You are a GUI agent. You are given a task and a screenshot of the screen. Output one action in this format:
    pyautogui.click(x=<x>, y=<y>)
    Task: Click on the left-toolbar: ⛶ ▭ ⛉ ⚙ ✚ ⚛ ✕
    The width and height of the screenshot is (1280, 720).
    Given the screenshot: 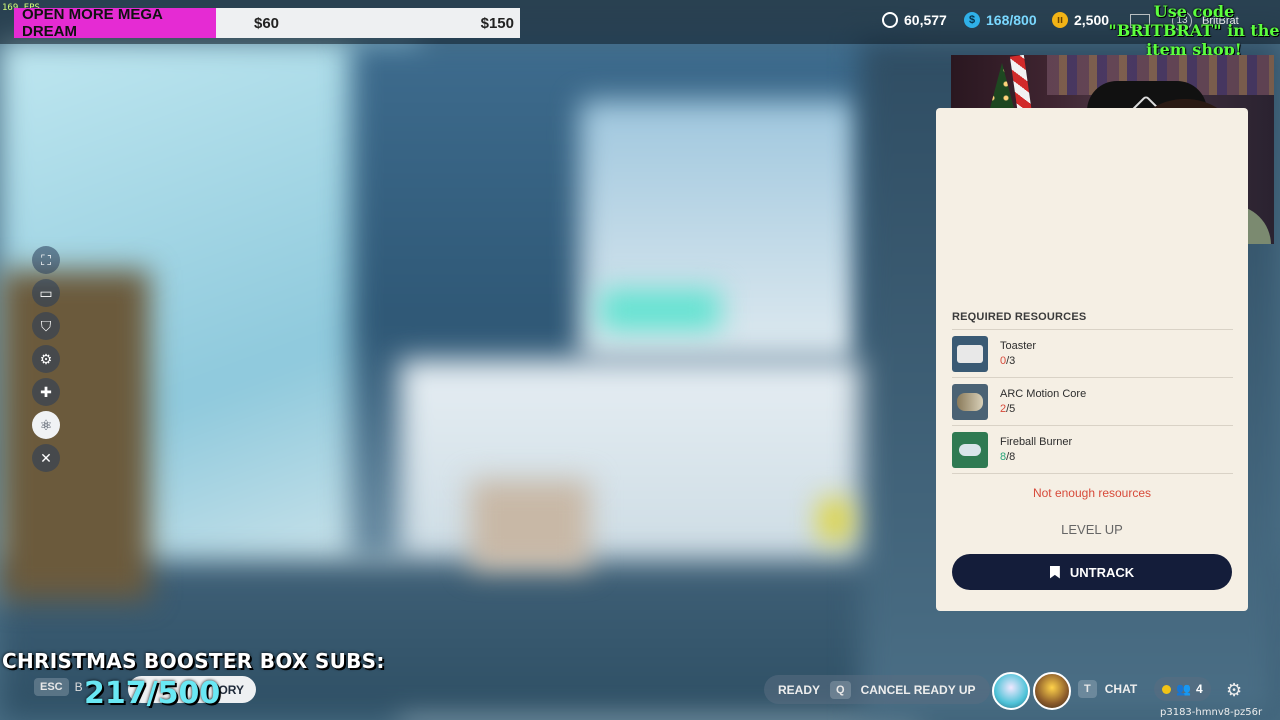 What is the action you would take?
    pyautogui.click(x=47, y=361)
    